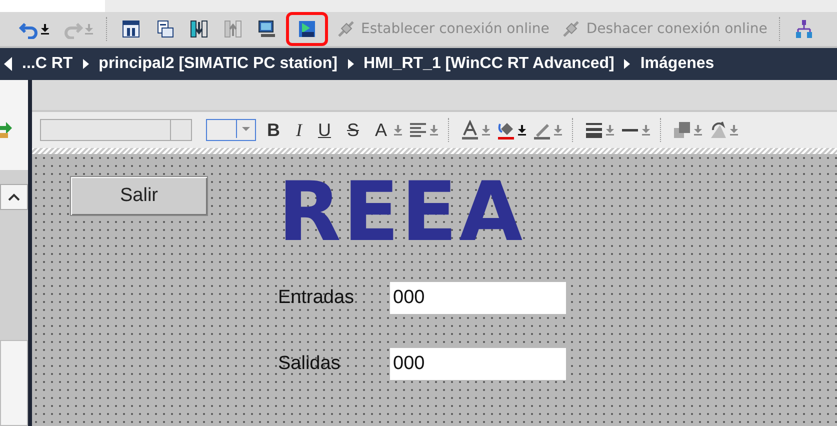 Image resolution: width=837 pixels, height=426 pixels. What do you see at coordinates (401, 213) in the screenshot?
I see `screen-title: REEA` at bounding box center [401, 213].